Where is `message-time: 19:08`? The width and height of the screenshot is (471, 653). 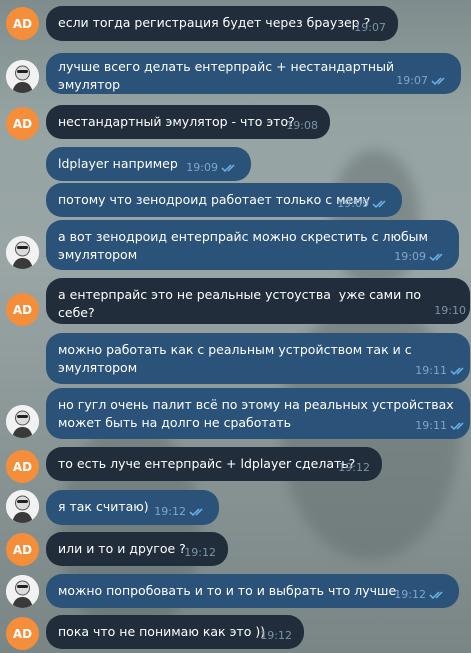
message-time: 19:08 is located at coordinates (302, 125).